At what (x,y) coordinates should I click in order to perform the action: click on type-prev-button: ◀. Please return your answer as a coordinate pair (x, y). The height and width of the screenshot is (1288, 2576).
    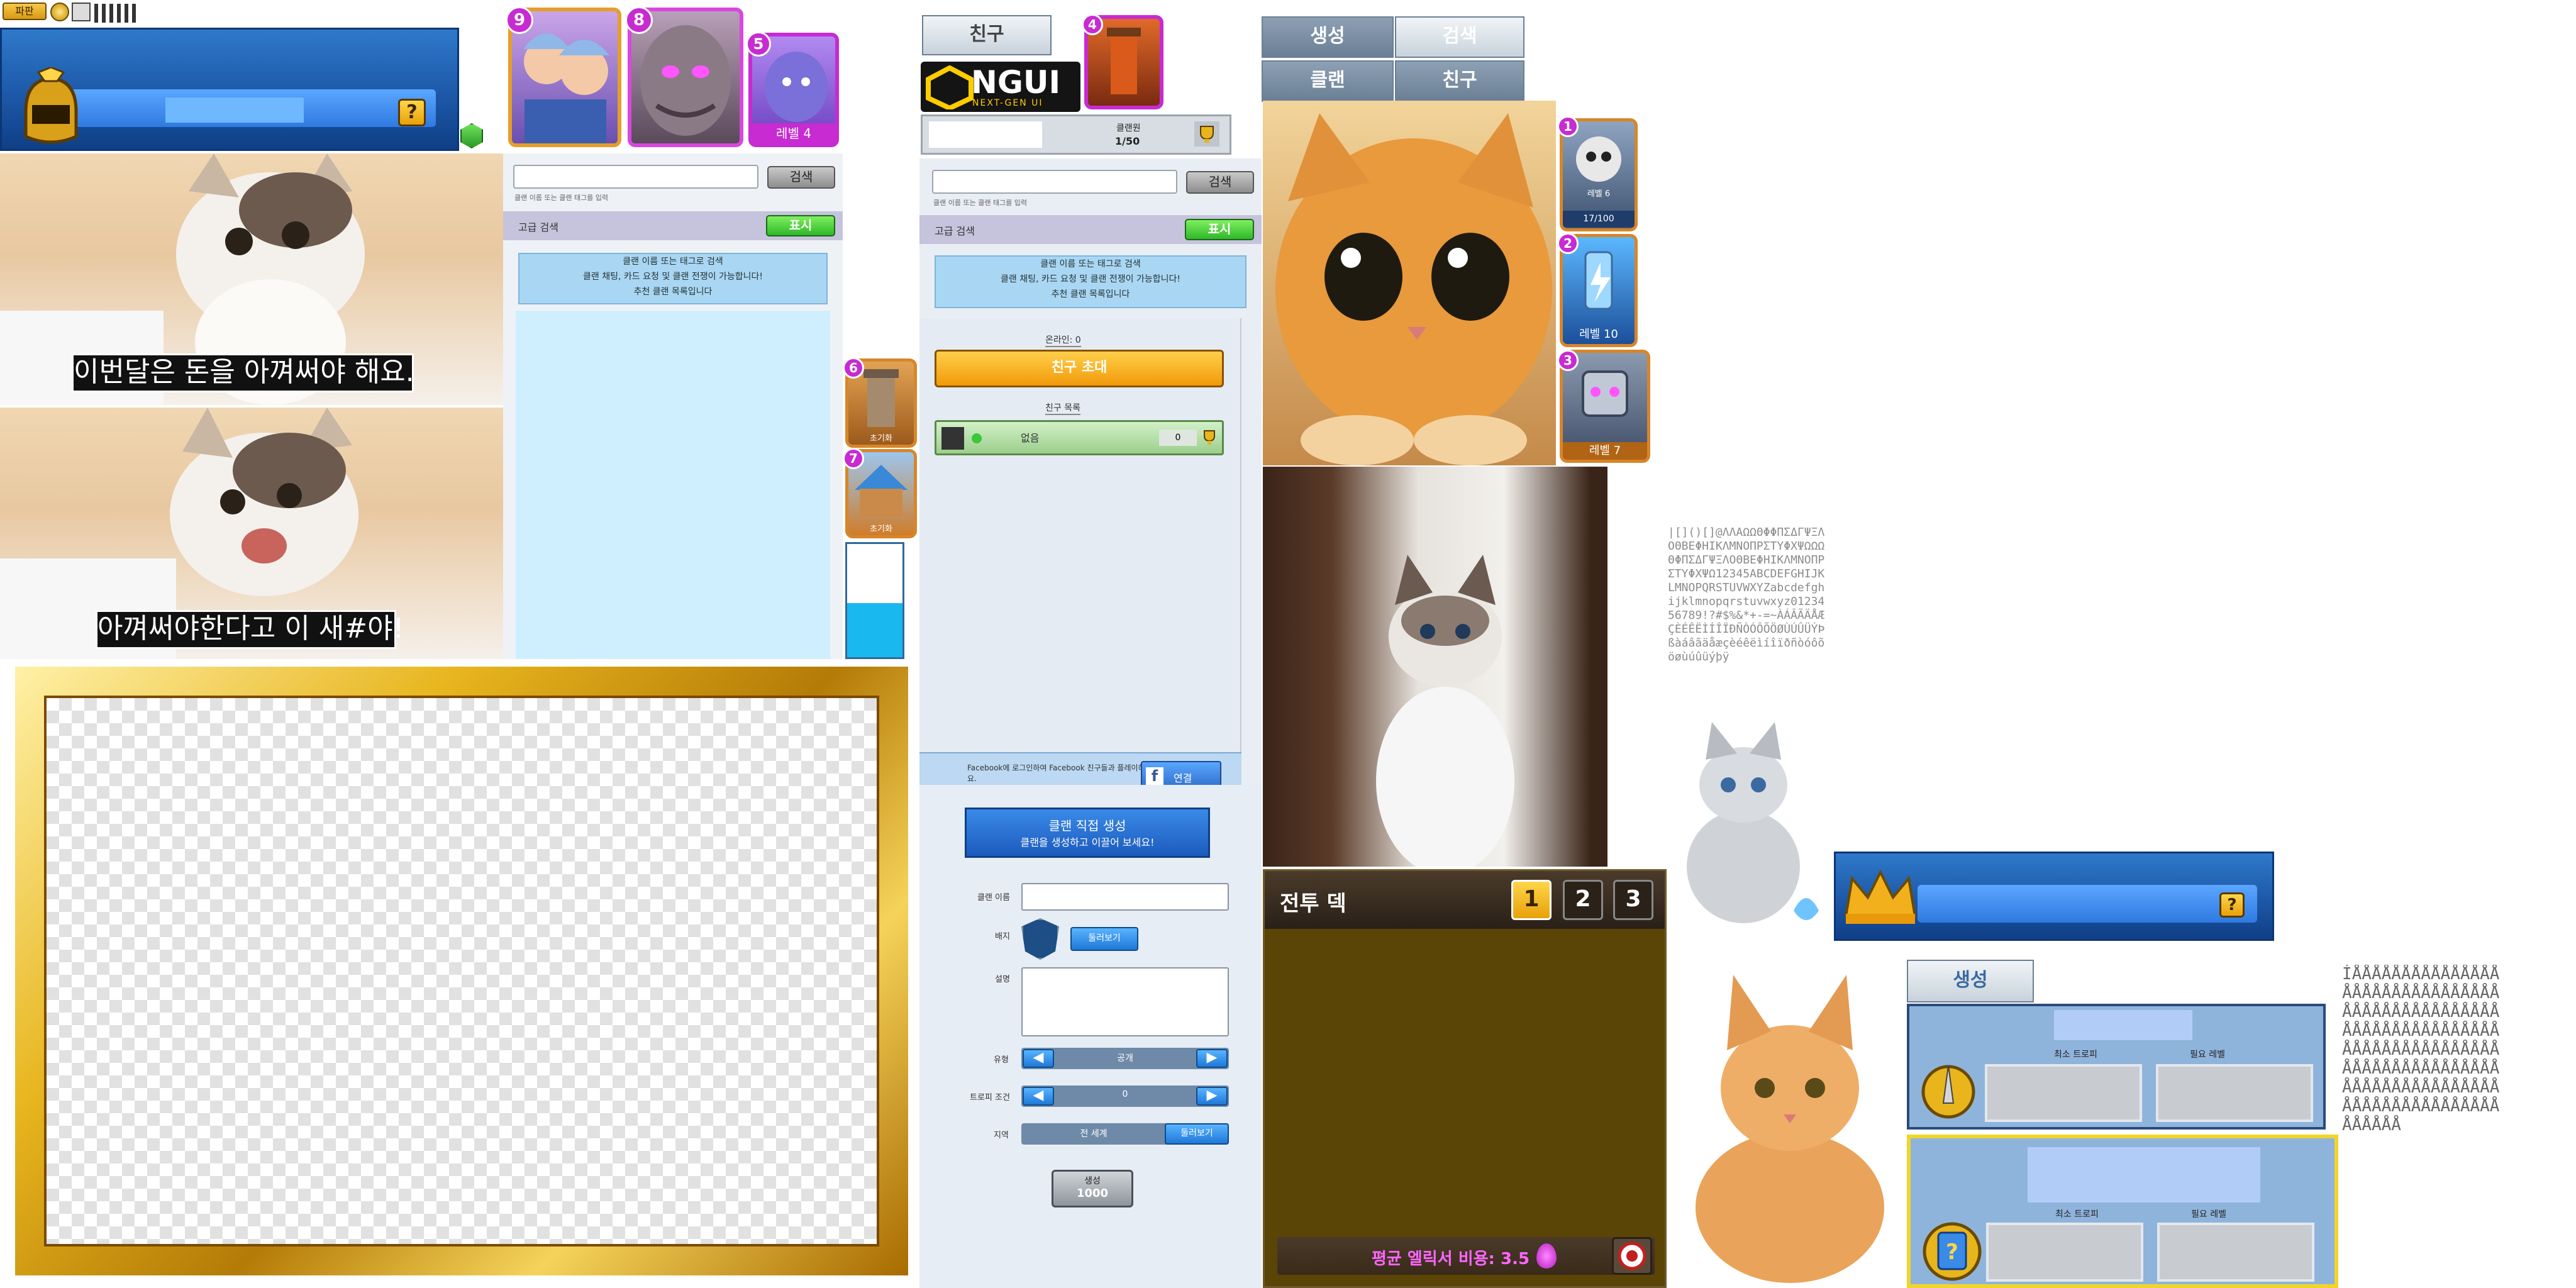
    Looking at the image, I should click on (1038, 1058).